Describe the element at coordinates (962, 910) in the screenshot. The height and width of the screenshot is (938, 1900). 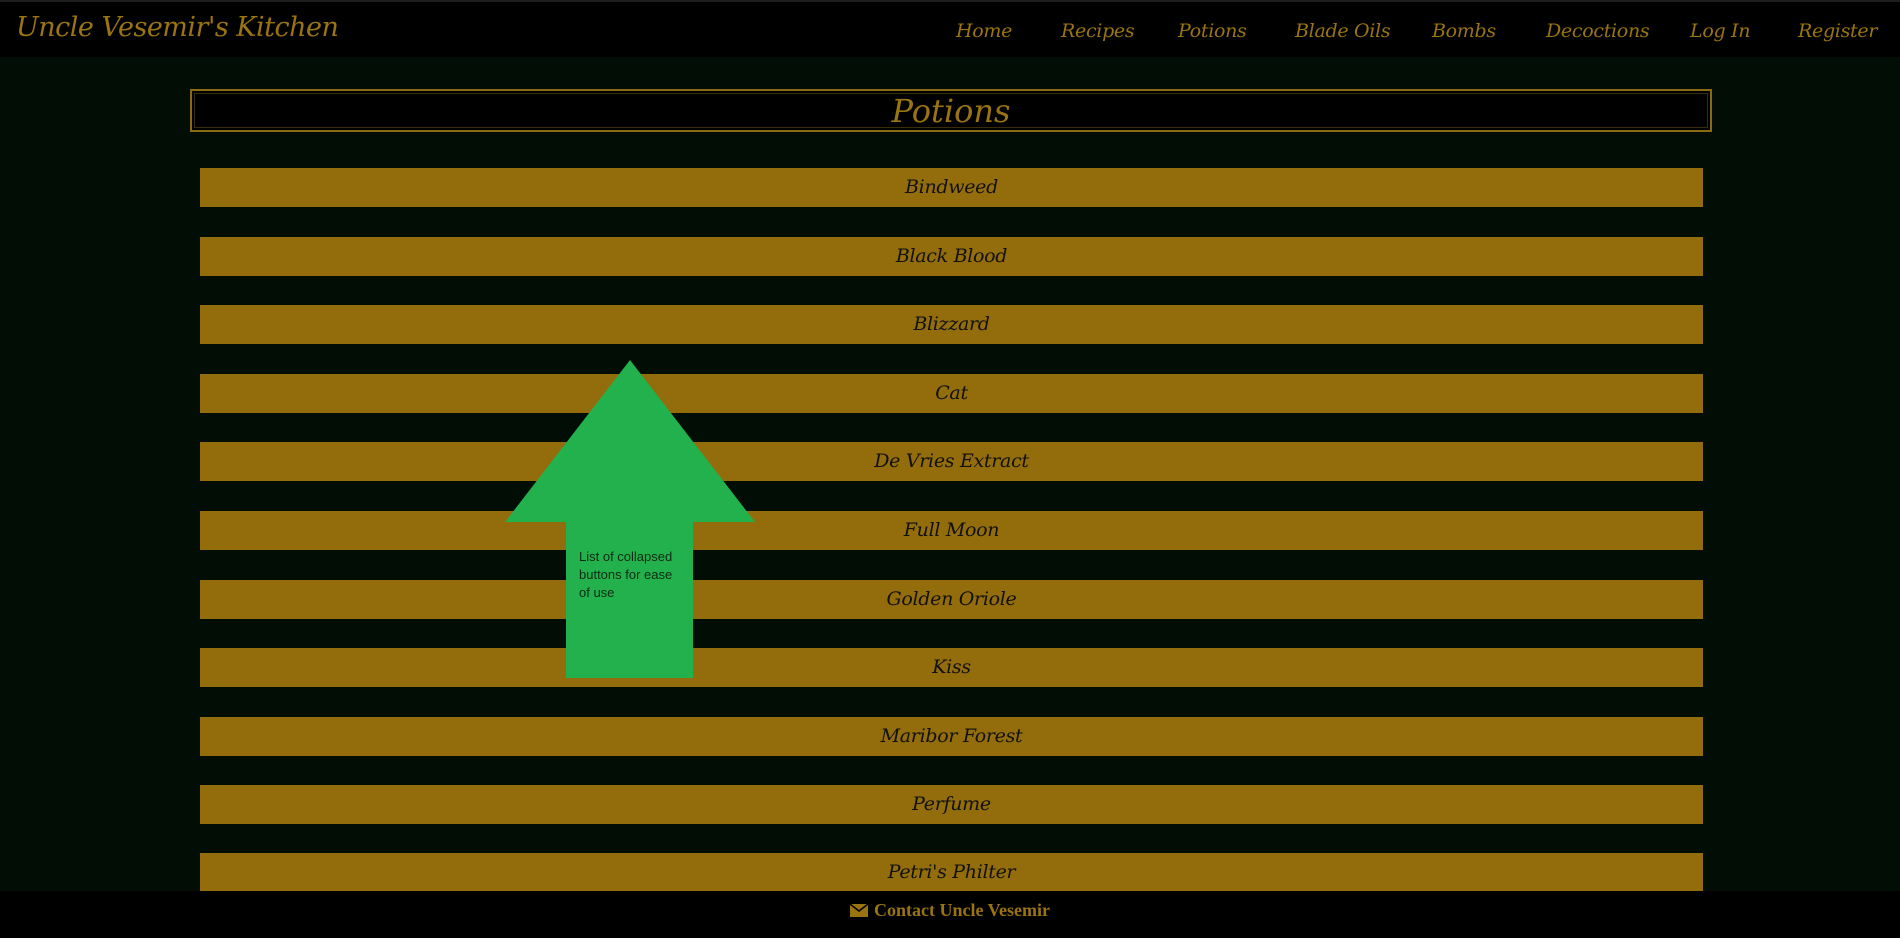
I see `contact-label: Contact Uncle Vesemir` at that location.